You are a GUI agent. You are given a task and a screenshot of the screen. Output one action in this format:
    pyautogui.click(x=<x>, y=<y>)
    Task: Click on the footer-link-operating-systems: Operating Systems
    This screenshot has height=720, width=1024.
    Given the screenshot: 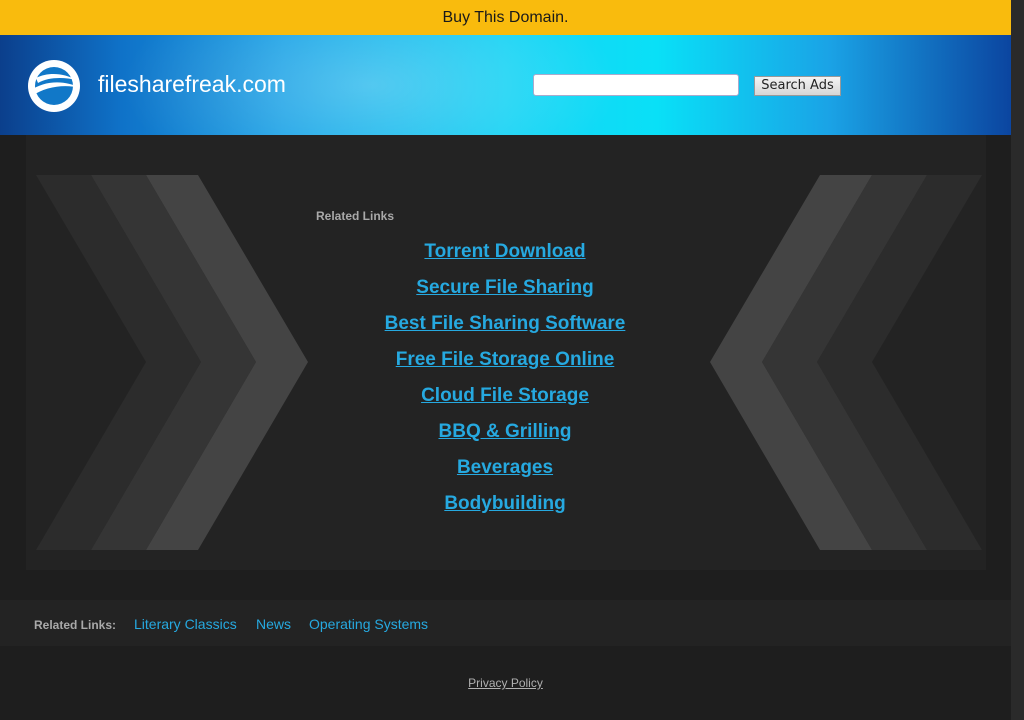 What is the action you would take?
    pyautogui.click(x=368, y=624)
    